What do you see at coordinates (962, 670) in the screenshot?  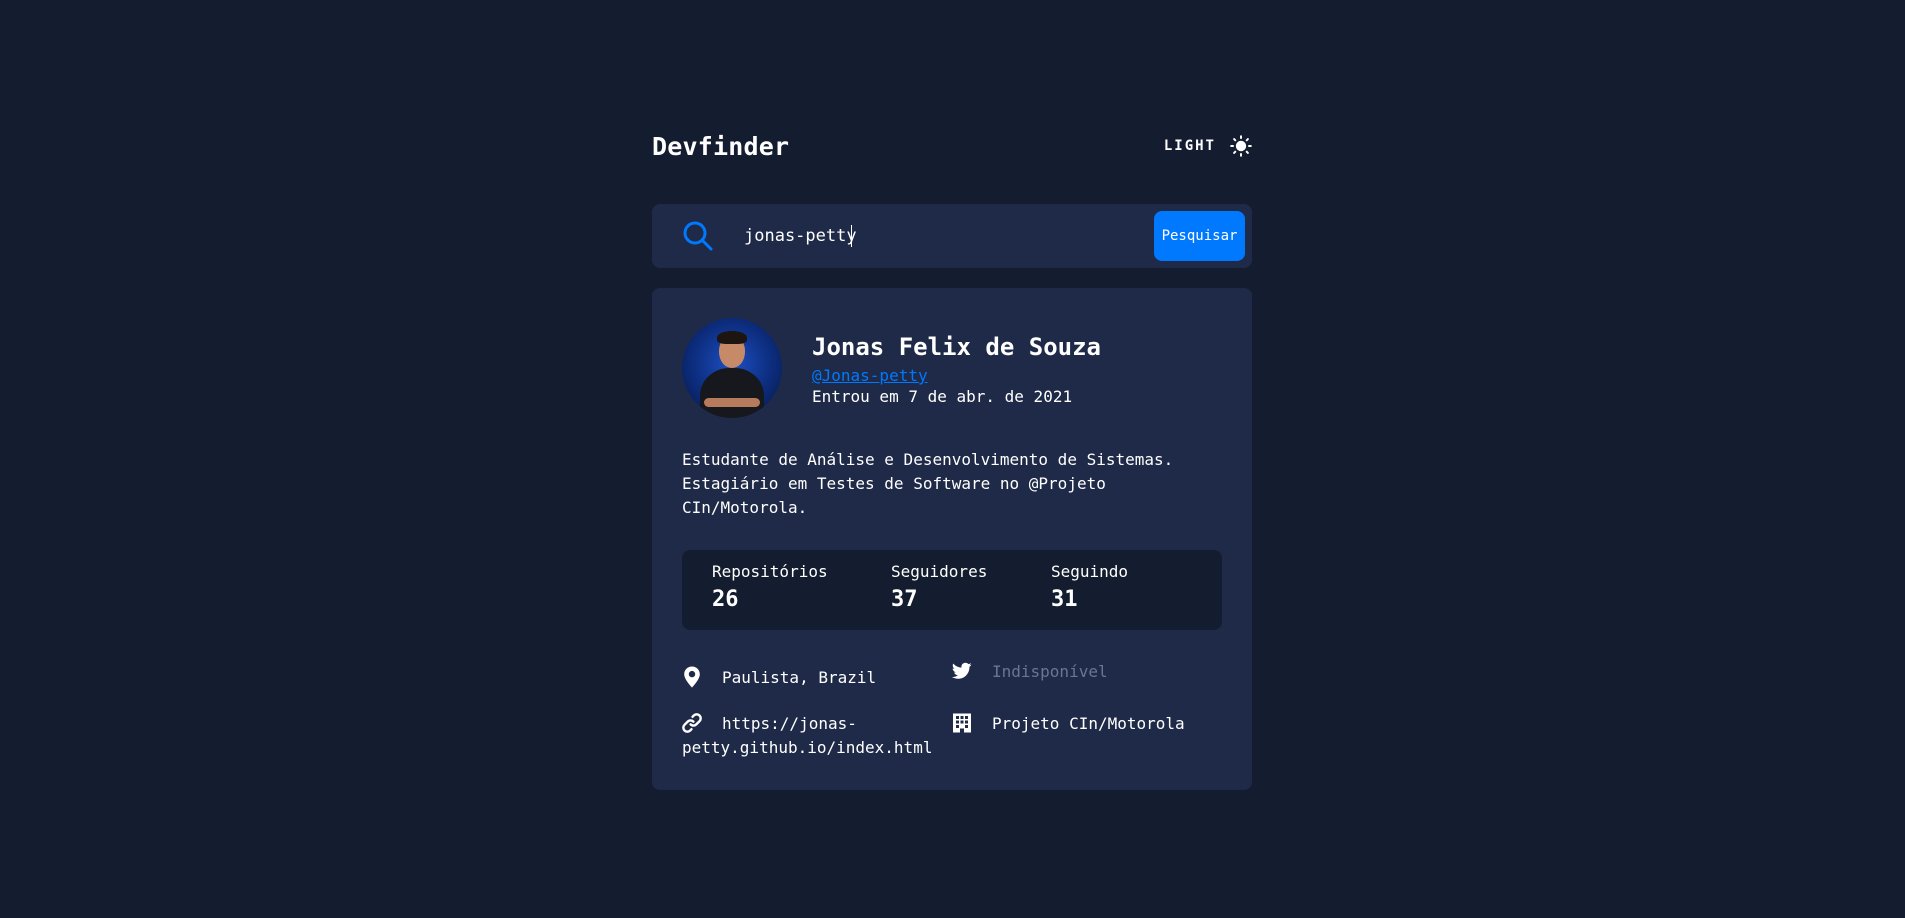 I see `twitter-icon` at bounding box center [962, 670].